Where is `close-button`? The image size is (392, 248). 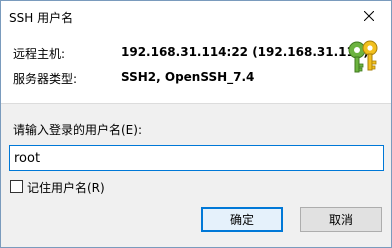 close-button is located at coordinates (369, 16).